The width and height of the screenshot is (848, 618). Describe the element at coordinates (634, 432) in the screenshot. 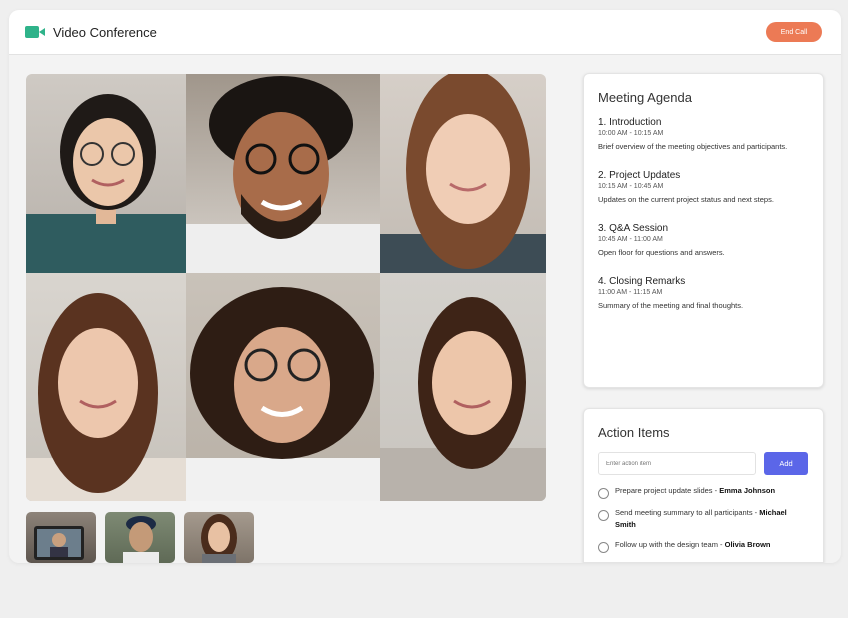

I see `action-items-title: Action Items` at that location.